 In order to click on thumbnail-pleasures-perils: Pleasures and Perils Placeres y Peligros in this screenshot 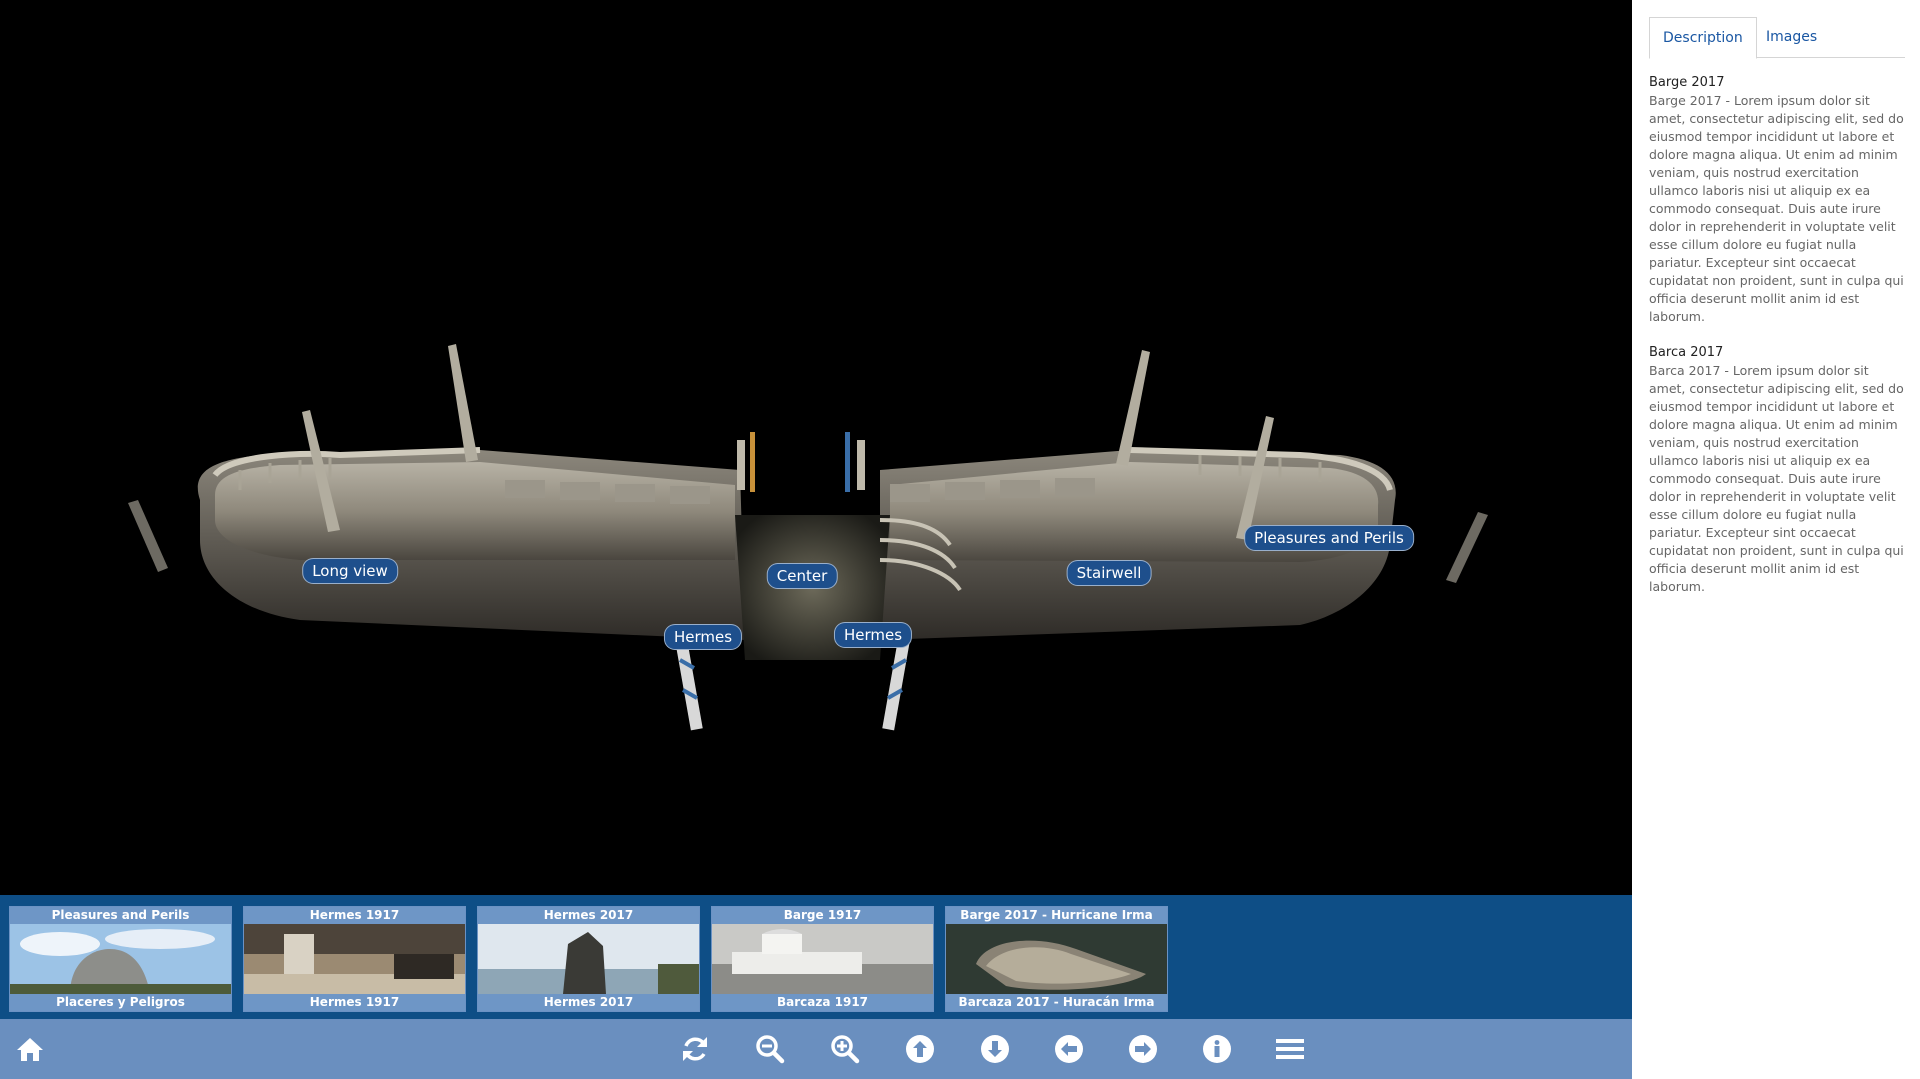, I will do `click(120, 959)`.